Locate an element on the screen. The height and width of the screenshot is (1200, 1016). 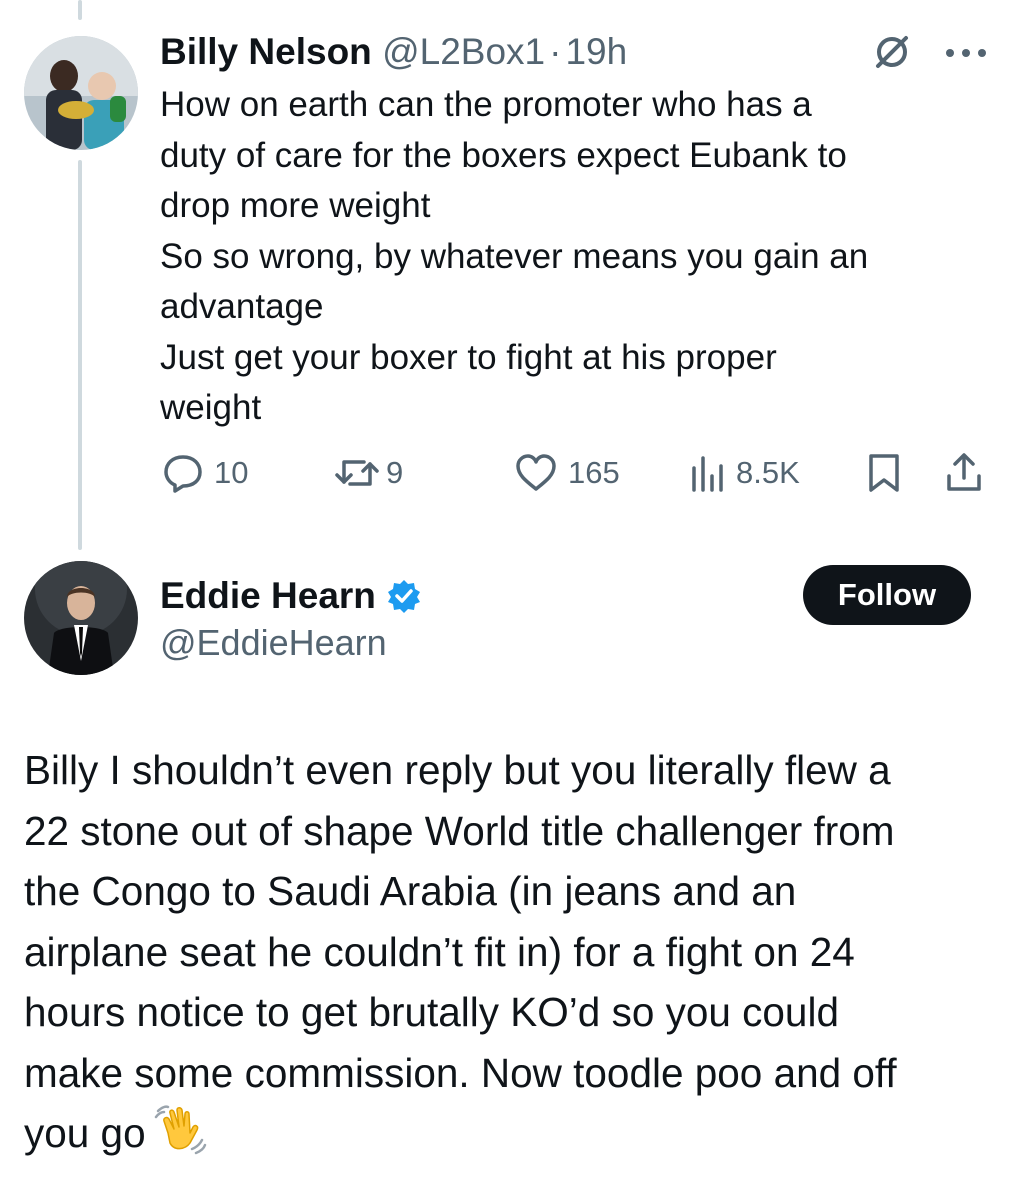
bookmark-icon is located at coordinates (884, 473).